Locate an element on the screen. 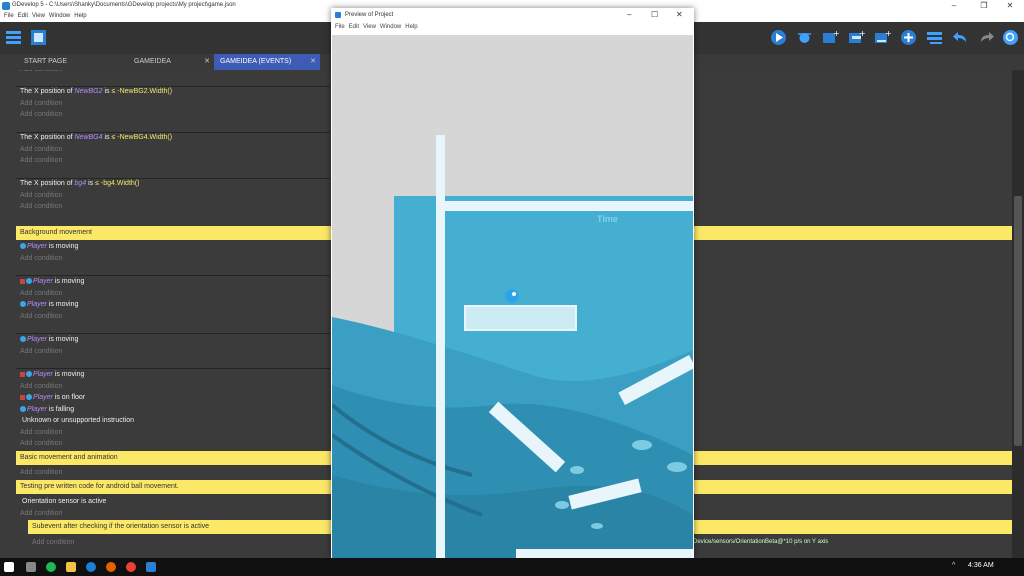  condition-player-is-moving: Player is moving is located at coordinates (177, 249).